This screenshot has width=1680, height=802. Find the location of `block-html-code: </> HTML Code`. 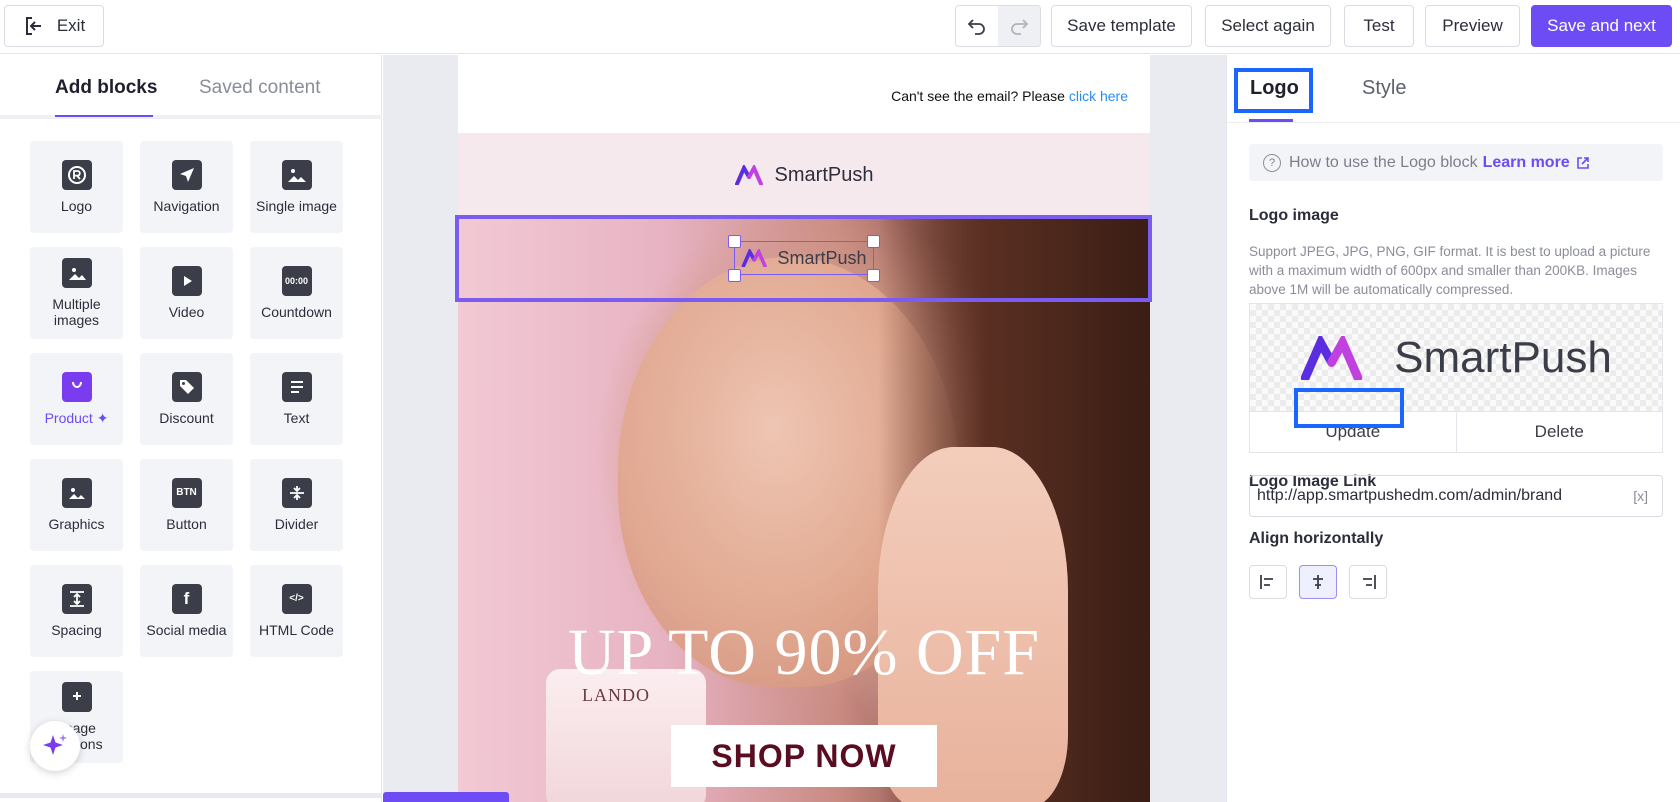

block-html-code: </> HTML Code is located at coordinates (296, 611).